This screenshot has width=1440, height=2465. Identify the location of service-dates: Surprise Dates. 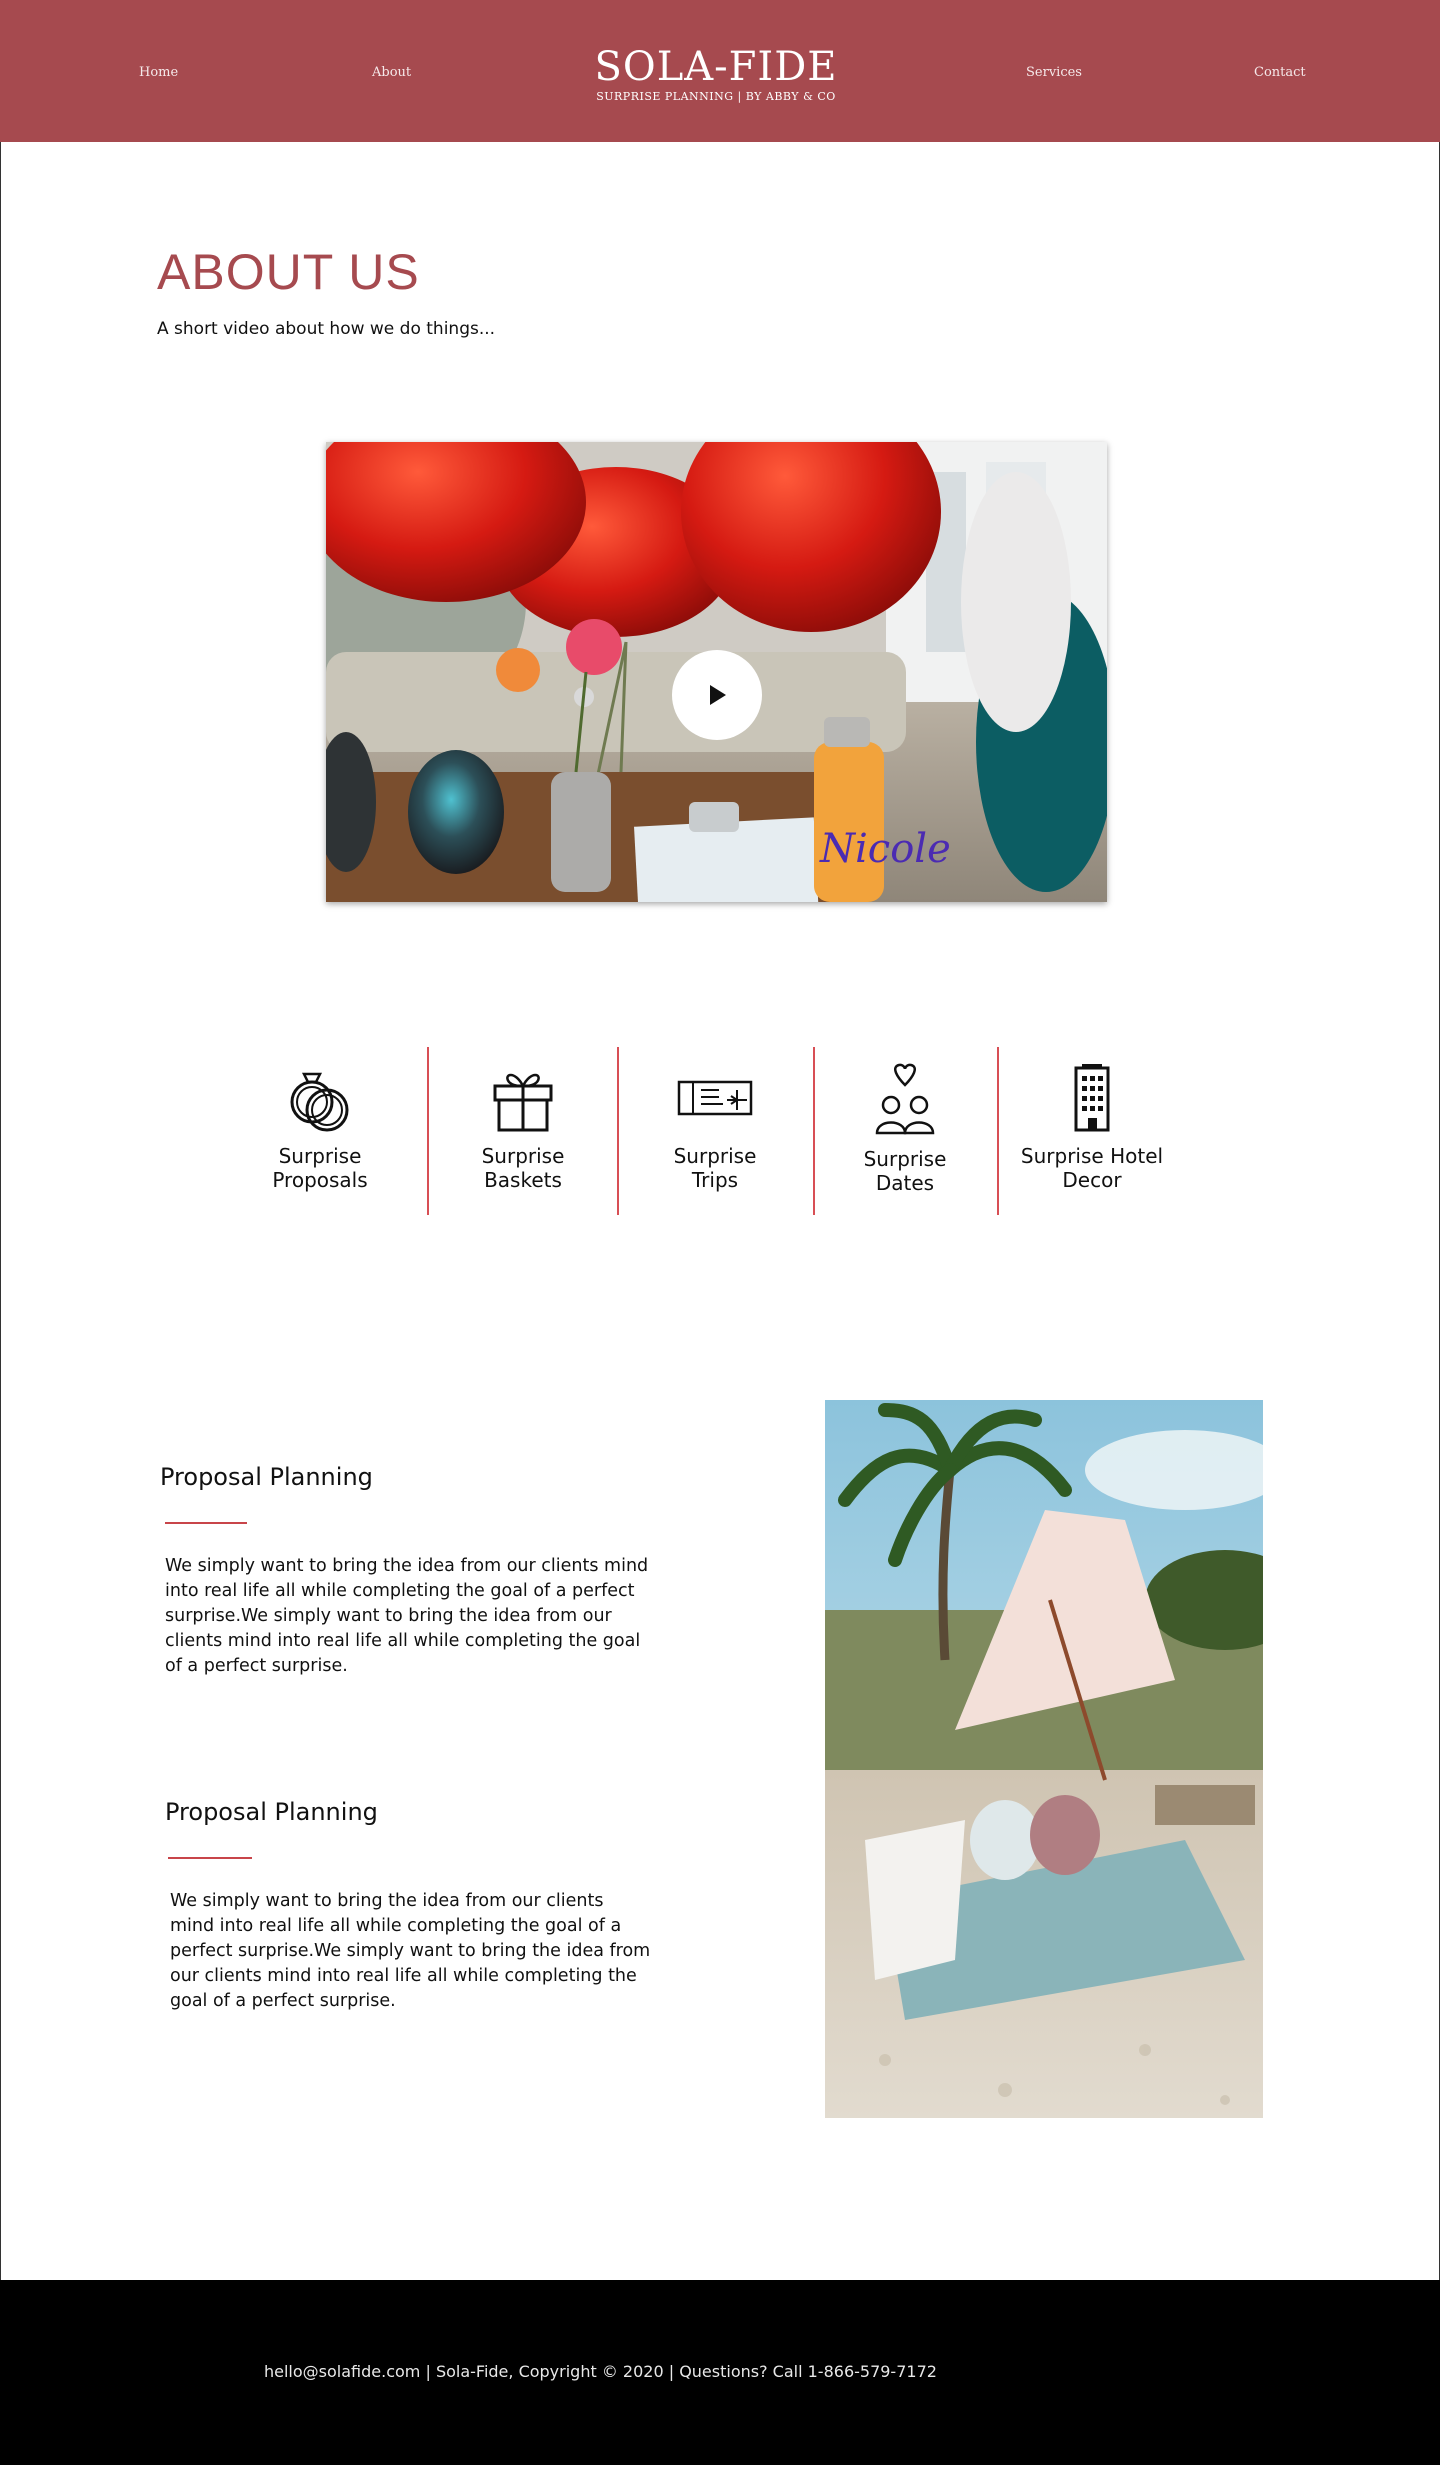
(905, 1129).